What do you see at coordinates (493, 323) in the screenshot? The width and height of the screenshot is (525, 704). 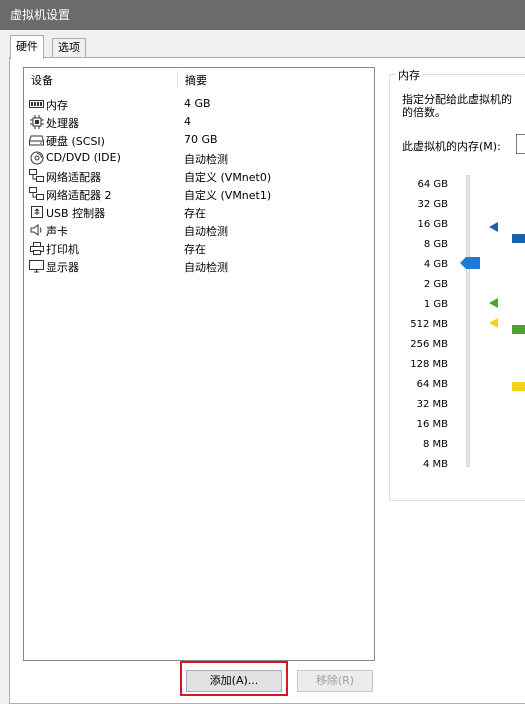 I see `guest-minimum-marker-icon` at bounding box center [493, 323].